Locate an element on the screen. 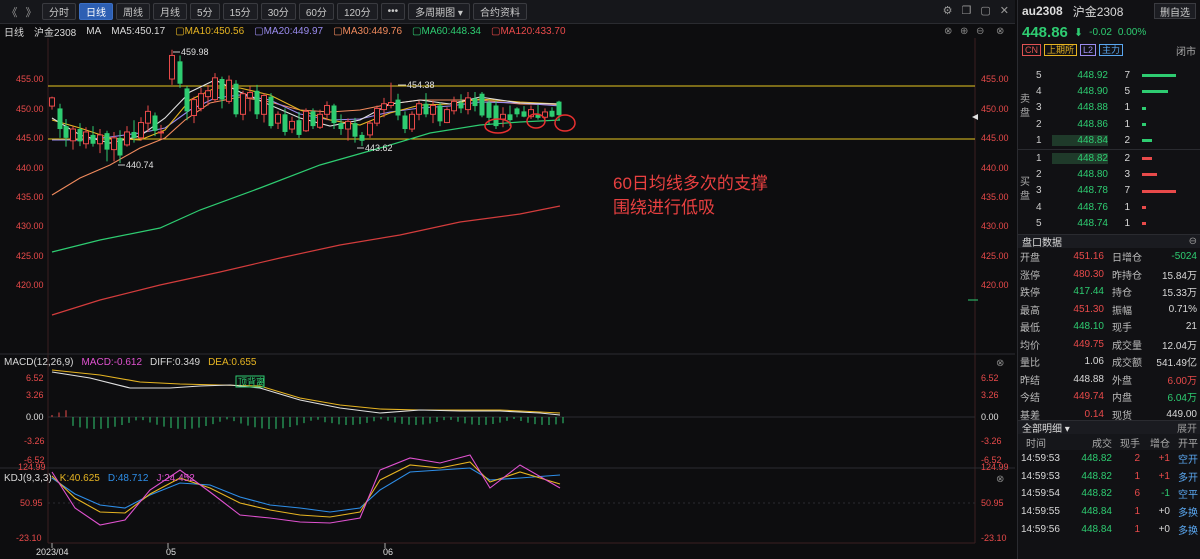 The height and width of the screenshot is (559, 1200). down-arrow-icon: ⬇ is located at coordinates (1078, 32).